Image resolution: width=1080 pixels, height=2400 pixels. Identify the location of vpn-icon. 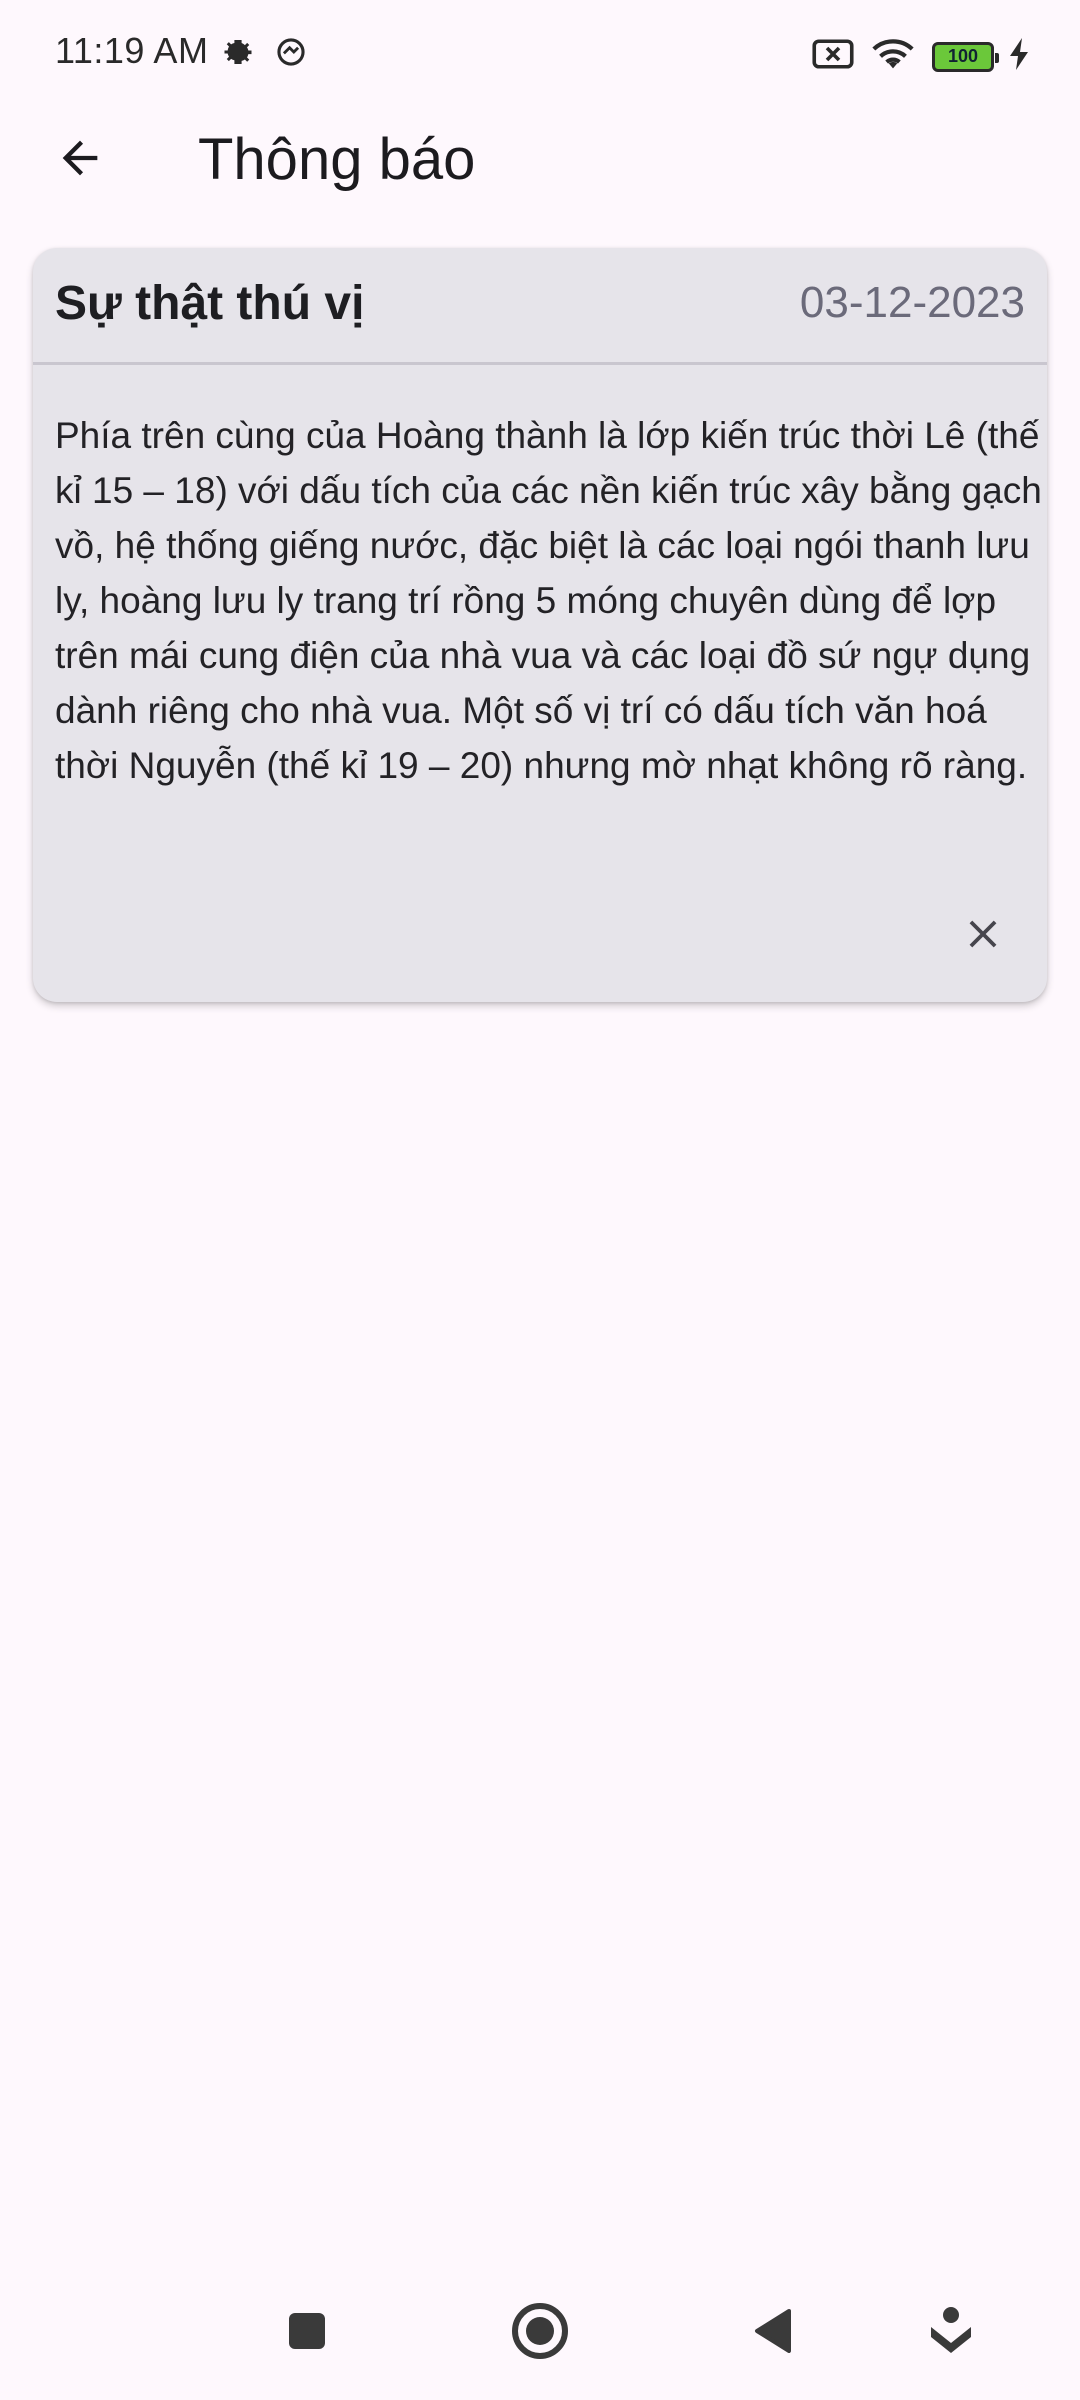
(291, 54).